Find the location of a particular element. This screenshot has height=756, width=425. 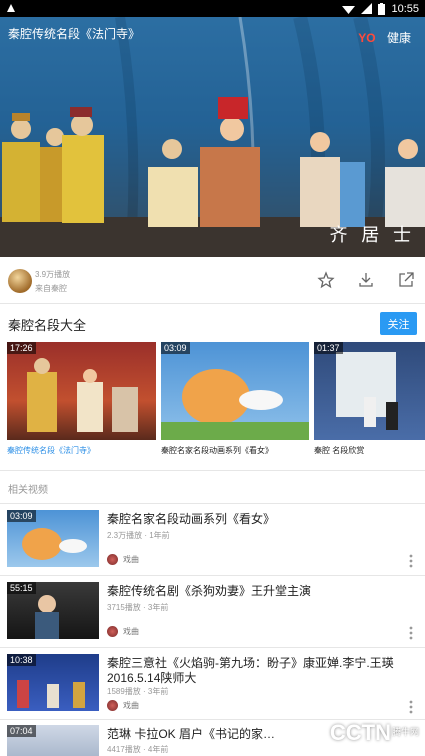

album-item: 01:37 秦腔 名段欣赏 is located at coordinates (369, 399).